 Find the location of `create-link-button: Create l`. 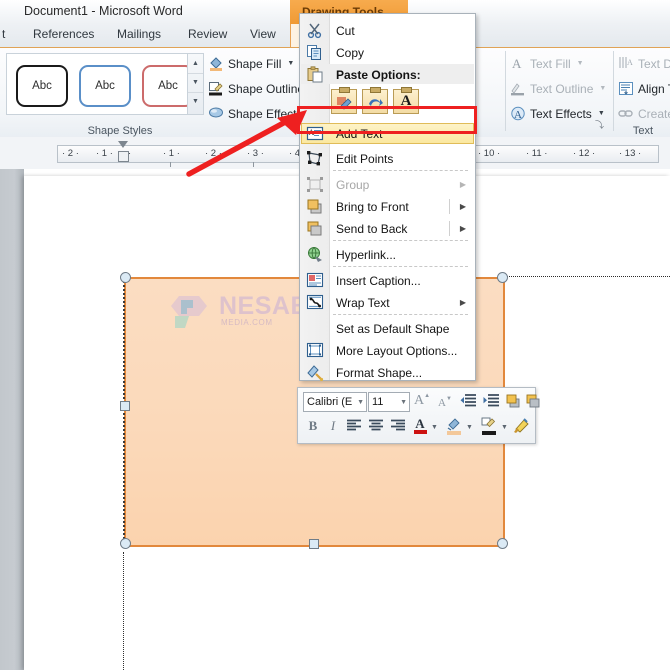

create-link-button: Create l is located at coordinates (644, 113).